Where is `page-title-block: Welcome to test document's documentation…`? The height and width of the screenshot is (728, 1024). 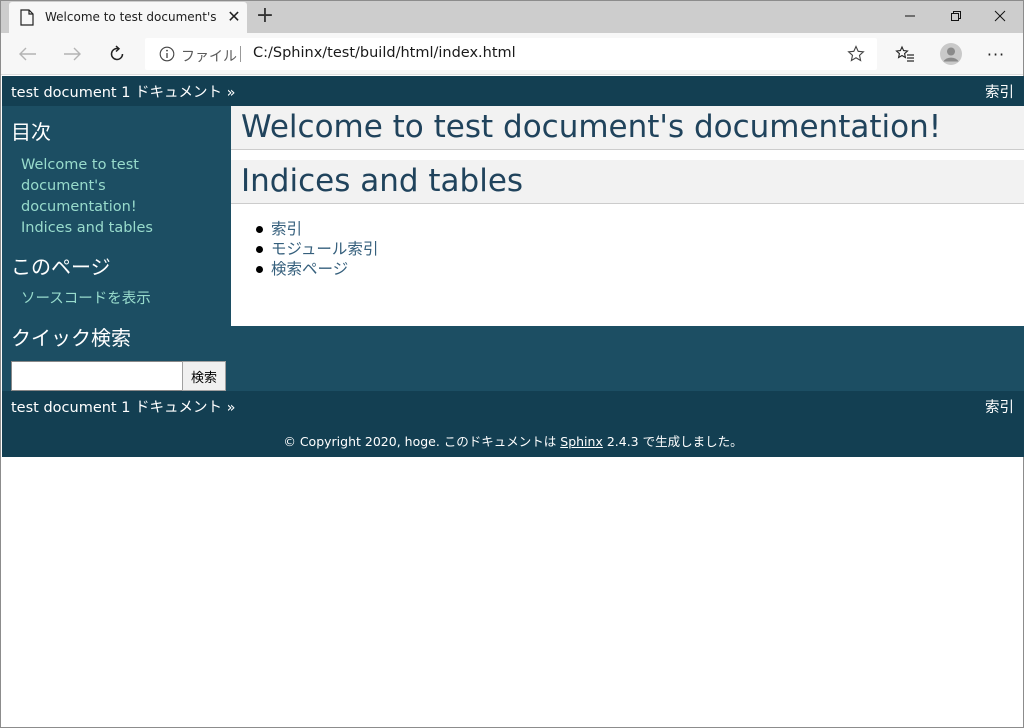
page-title-block: Welcome to test document's documentation… is located at coordinates (627, 128).